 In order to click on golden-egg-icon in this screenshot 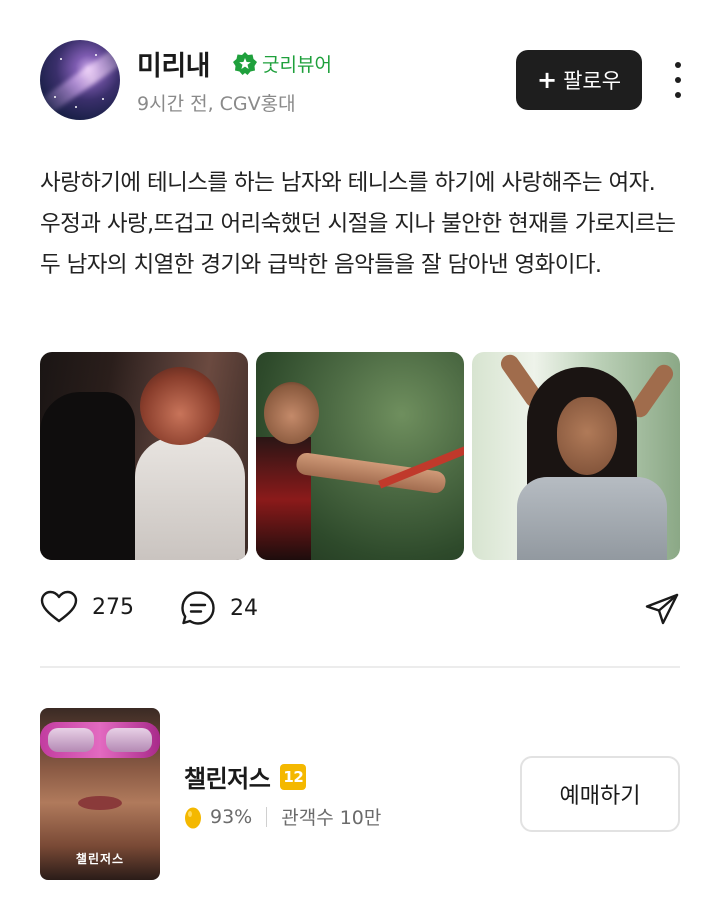, I will do `click(193, 817)`.